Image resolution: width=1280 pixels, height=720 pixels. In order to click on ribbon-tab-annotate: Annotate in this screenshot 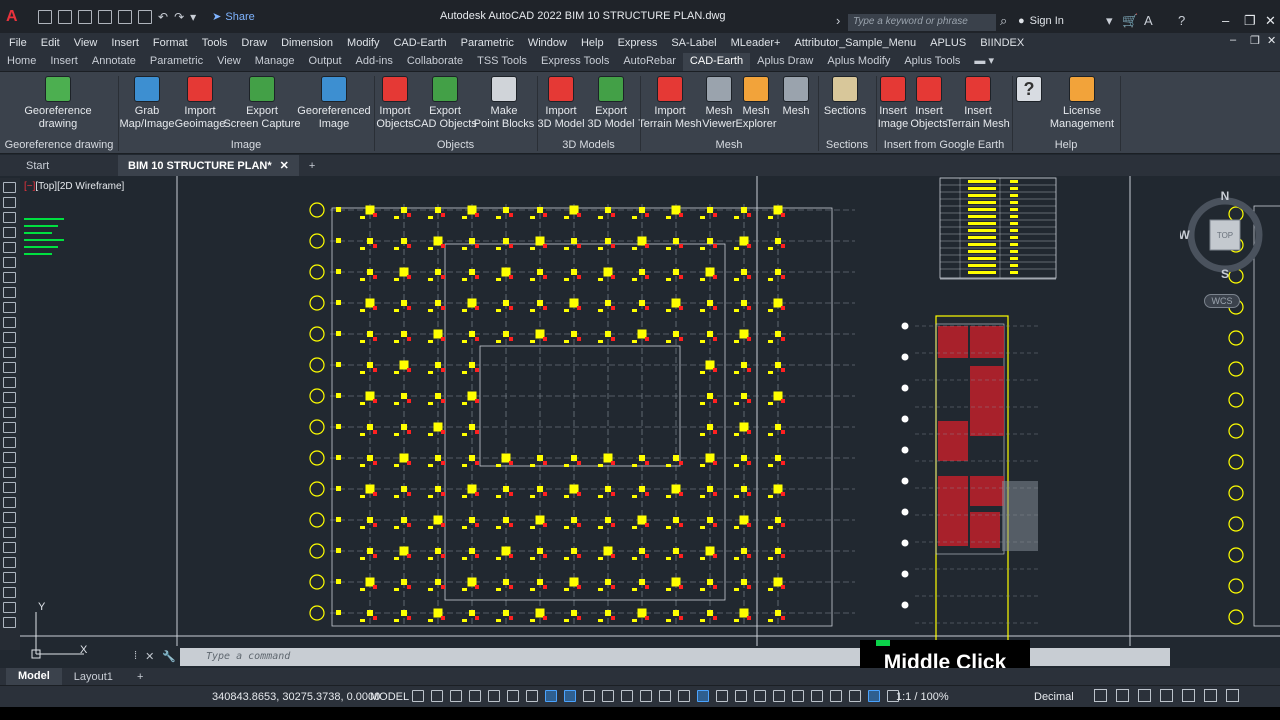, I will do `click(114, 62)`.